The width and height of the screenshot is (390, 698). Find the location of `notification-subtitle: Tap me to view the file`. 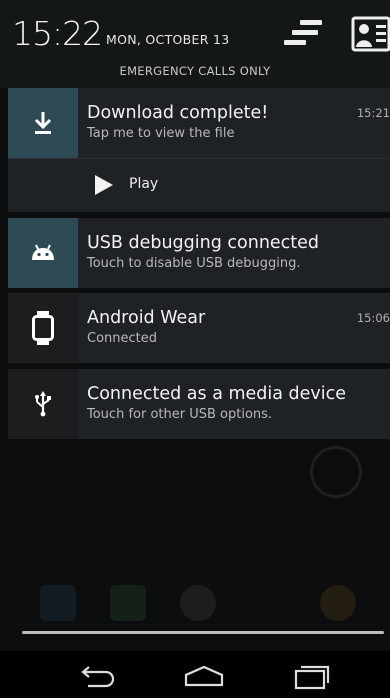

notification-subtitle: Tap me to view the file is located at coordinates (161, 133).